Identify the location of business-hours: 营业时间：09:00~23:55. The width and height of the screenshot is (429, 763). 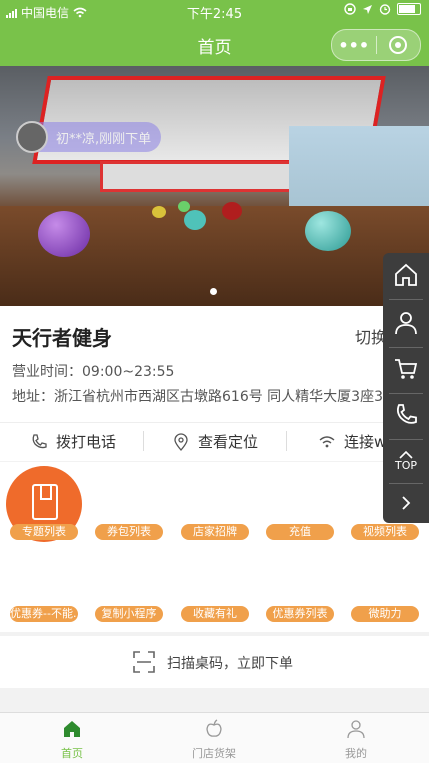
(93, 372).